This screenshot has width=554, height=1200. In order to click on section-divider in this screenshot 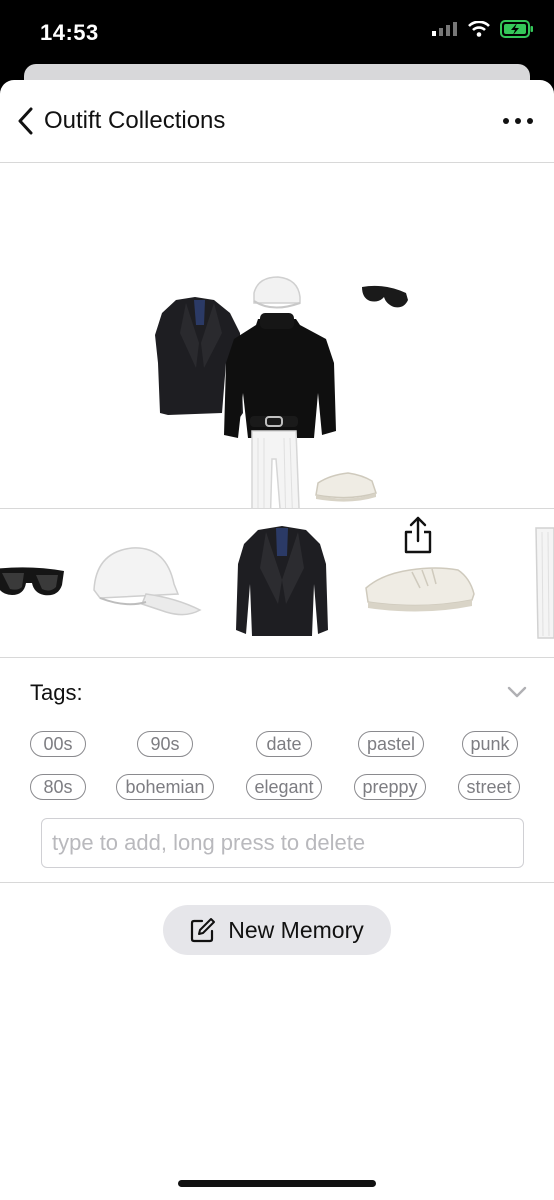, I will do `click(277, 882)`.